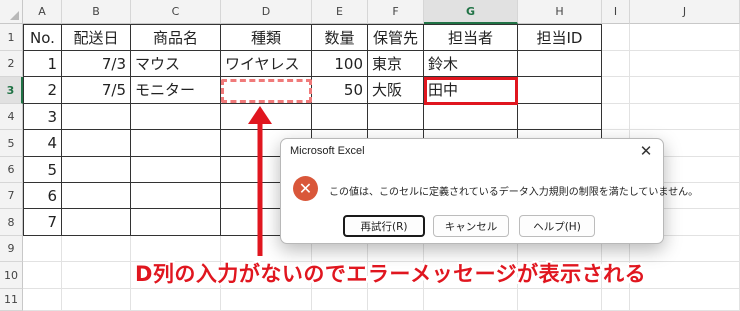 This screenshot has height=311, width=740. Describe the element at coordinates (514, 192) in the screenshot. I see `dialog-message: この値は、このセルに定義されているデータ入力規則の制限を満たしていません。` at that location.